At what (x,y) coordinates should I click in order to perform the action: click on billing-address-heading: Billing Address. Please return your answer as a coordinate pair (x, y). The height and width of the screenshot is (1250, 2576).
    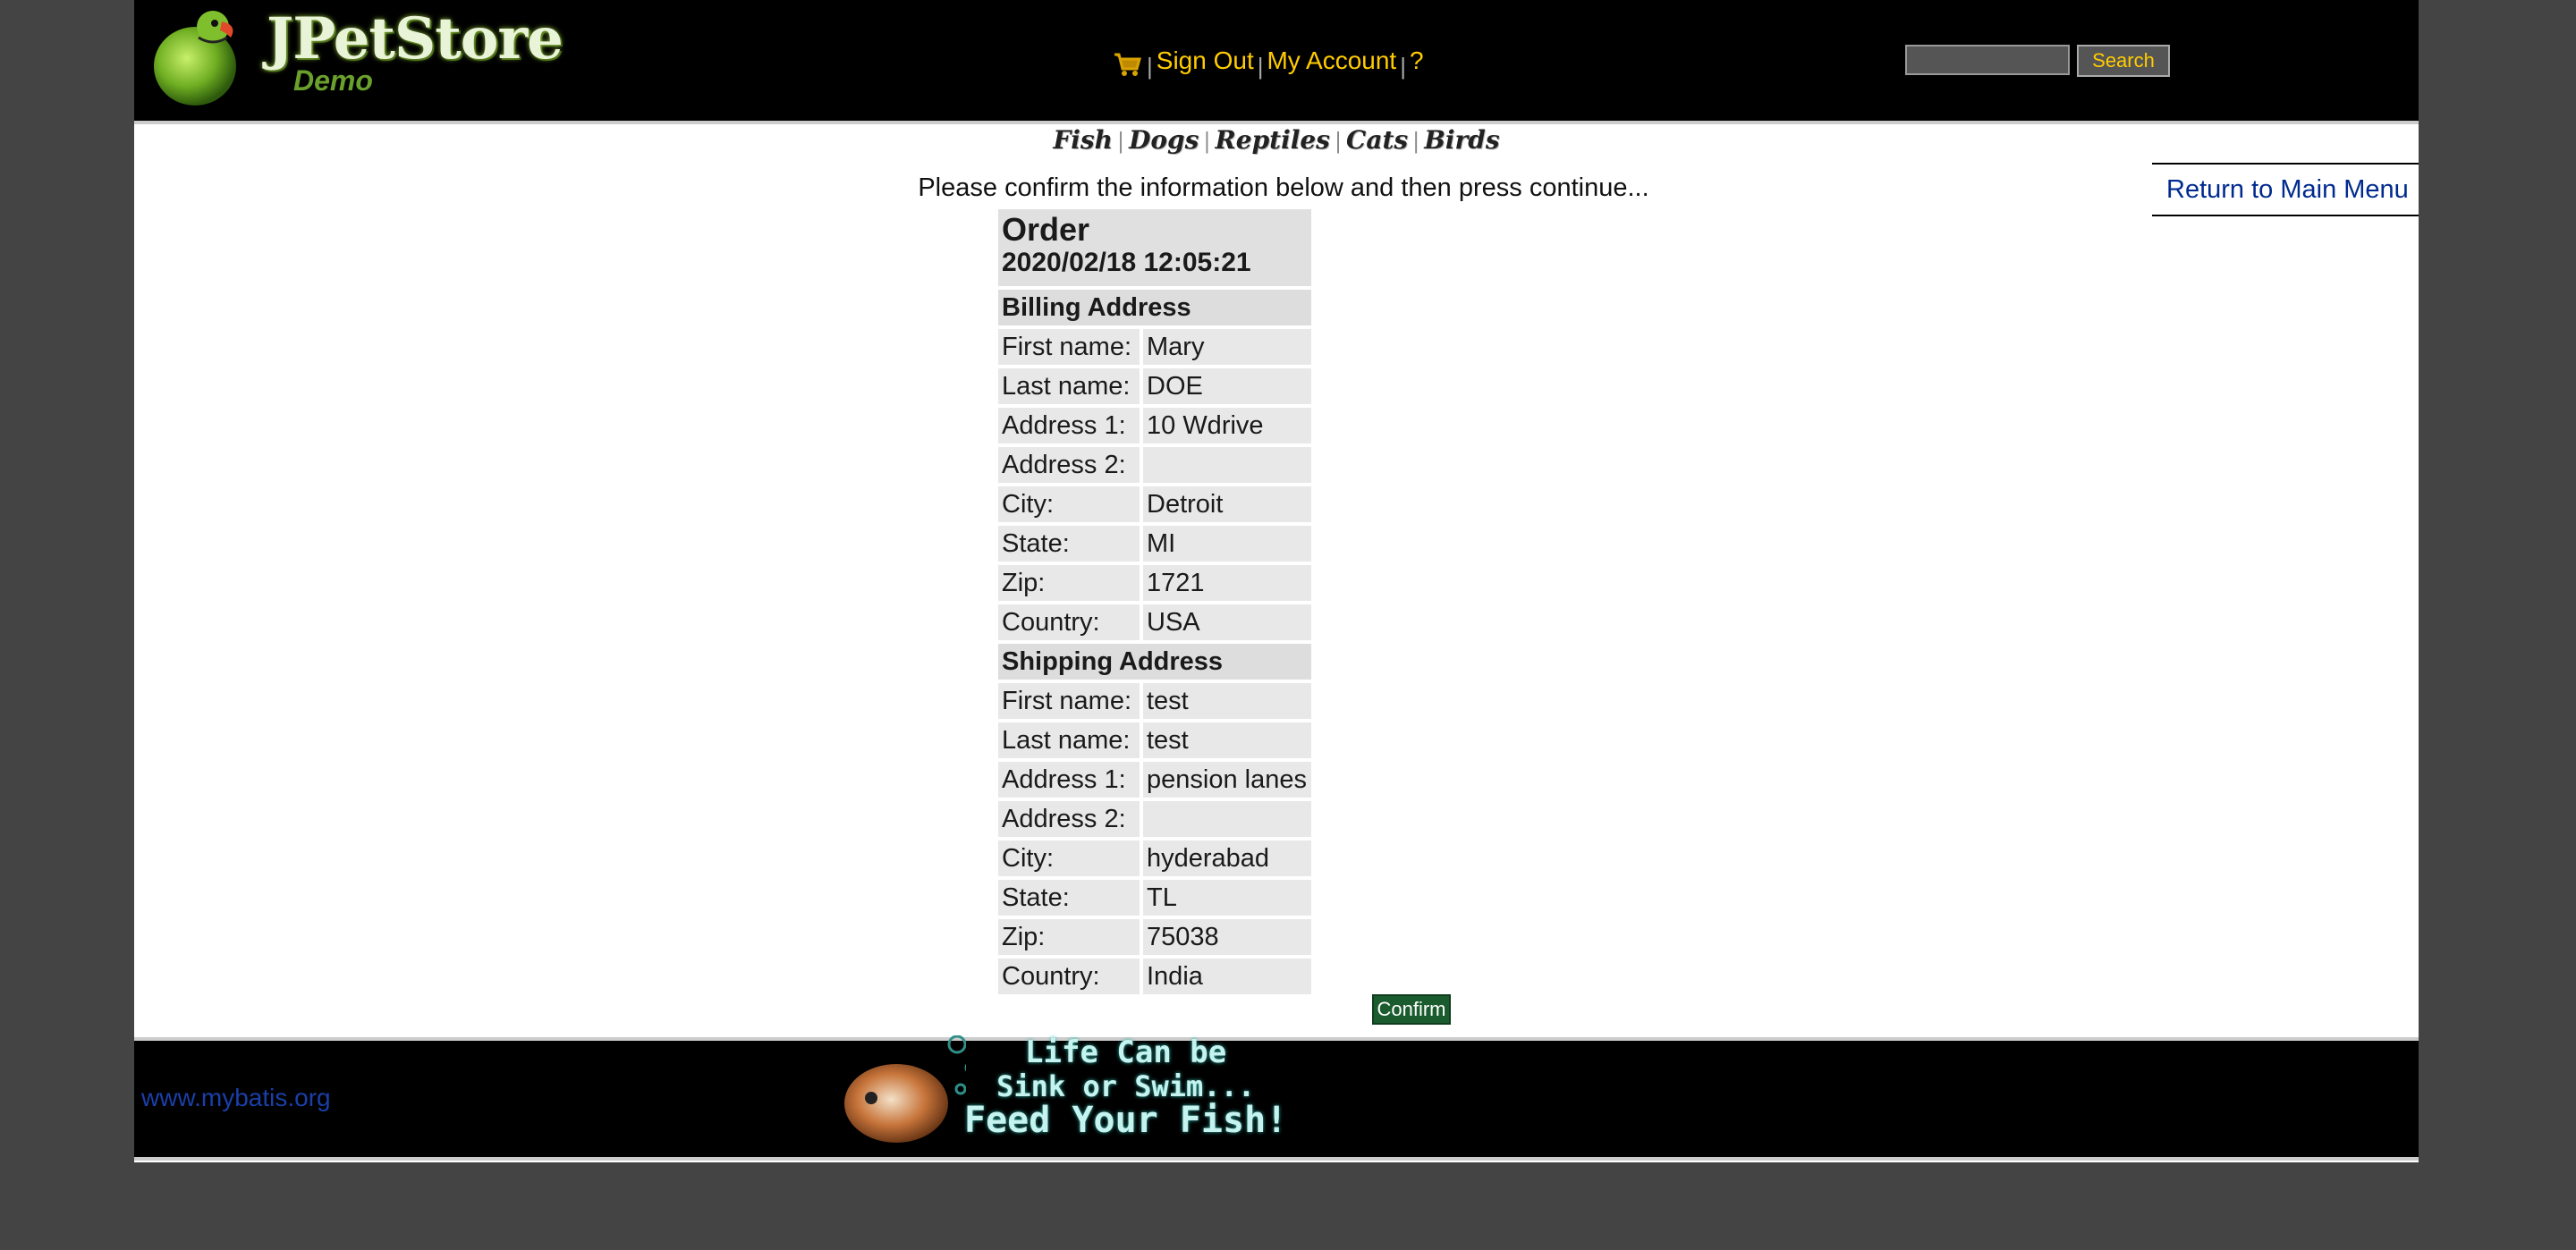
    Looking at the image, I should click on (1154, 307).